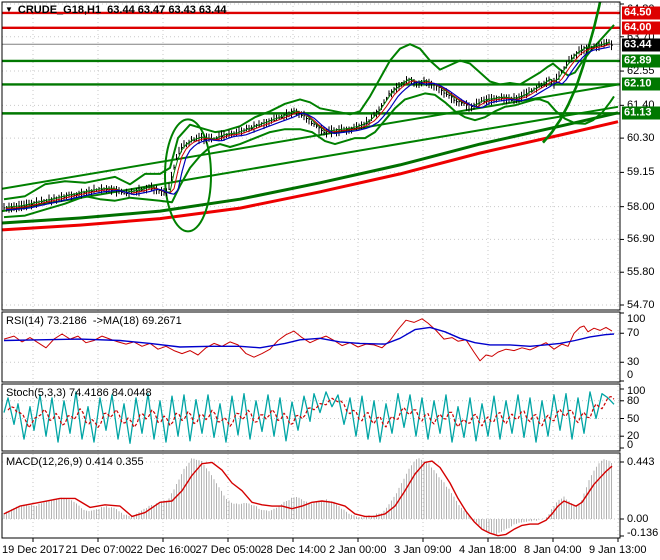 This screenshot has width=660, height=560. I want to click on price-tick-label: 58.00, so click(641, 206).